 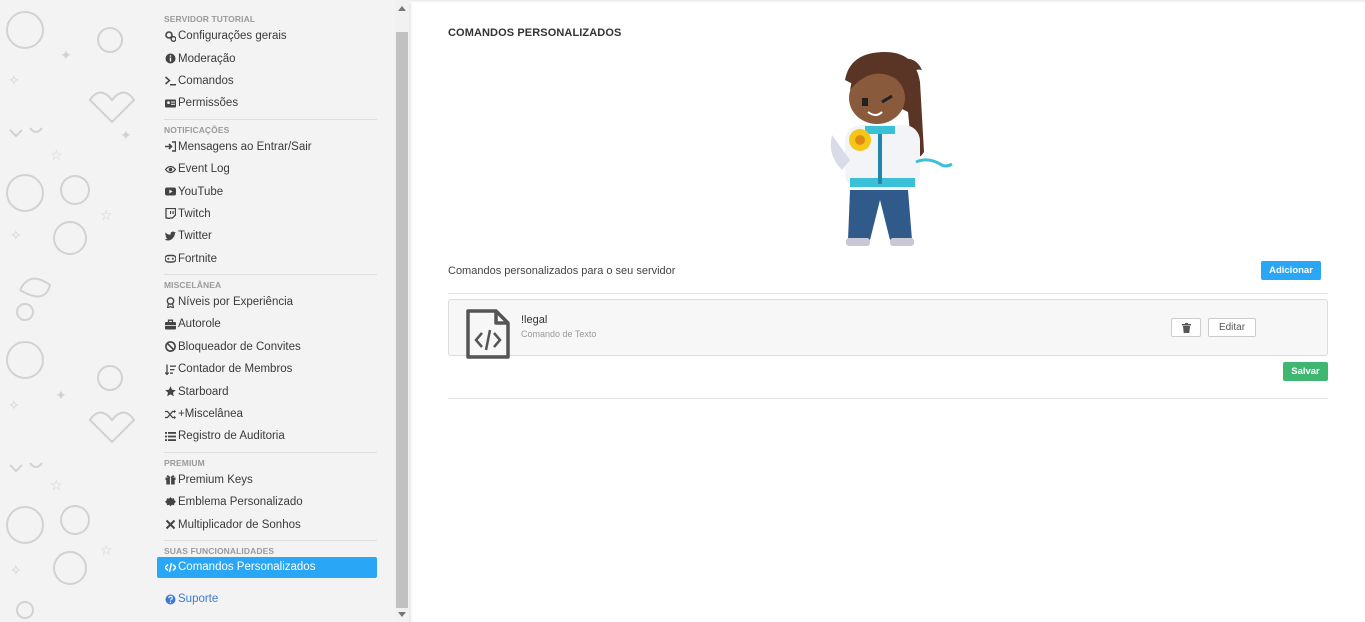 What do you see at coordinates (197, 129) in the screenshot?
I see `section-title: NOTIFICAÇÕES` at bounding box center [197, 129].